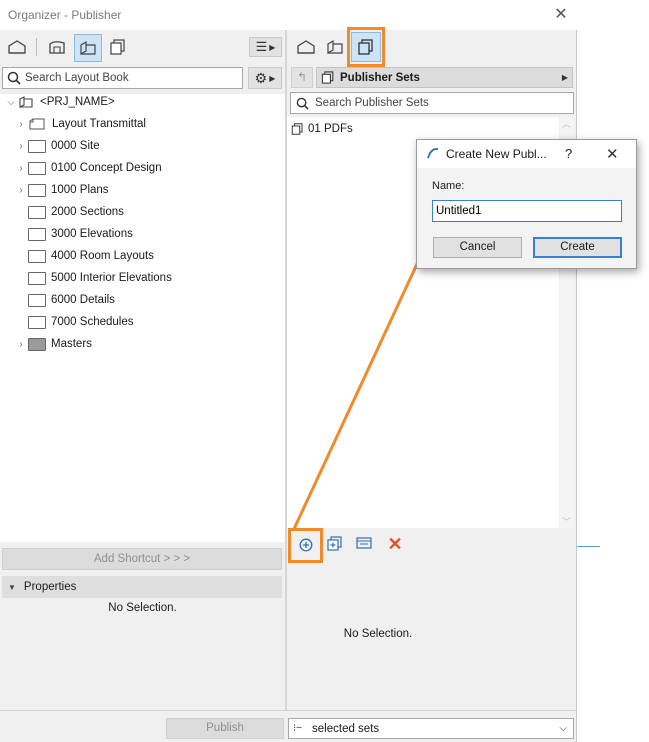 This screenshot has width=649, height=742. I want to click on add-circle-icon, so click(306, 545).